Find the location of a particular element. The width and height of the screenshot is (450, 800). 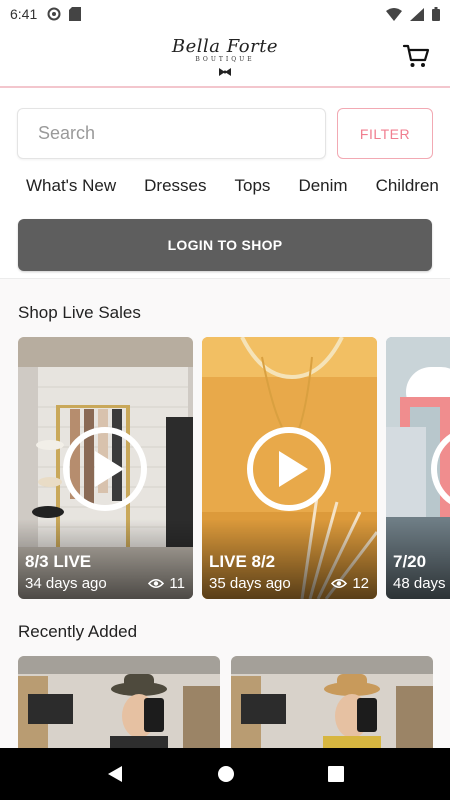

live-sale-title: LIVE 8/2 is located at coordinates (242, 561).